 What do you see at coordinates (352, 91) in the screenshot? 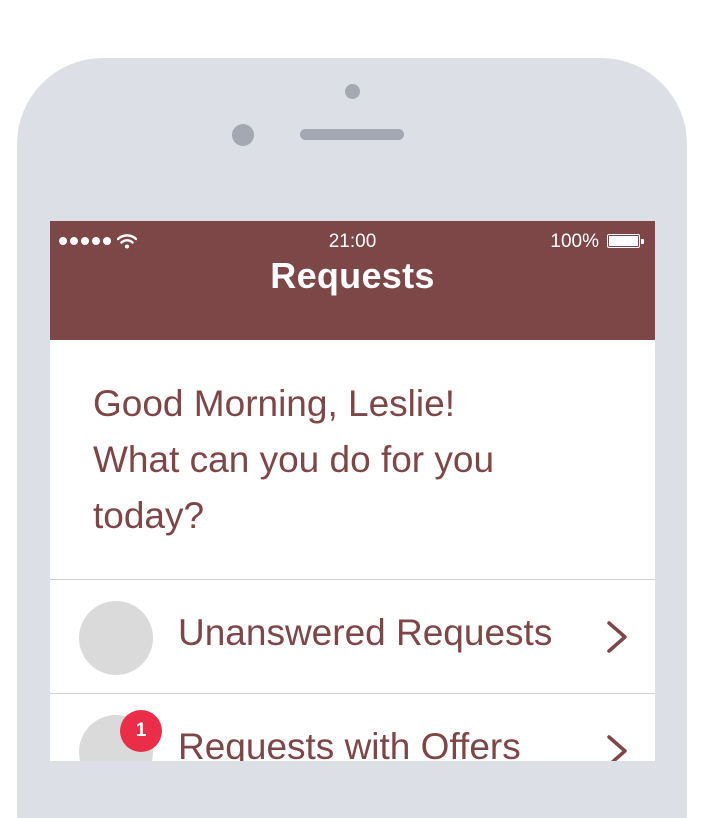
I see `camera-icon` at bounding box center [352, 91].